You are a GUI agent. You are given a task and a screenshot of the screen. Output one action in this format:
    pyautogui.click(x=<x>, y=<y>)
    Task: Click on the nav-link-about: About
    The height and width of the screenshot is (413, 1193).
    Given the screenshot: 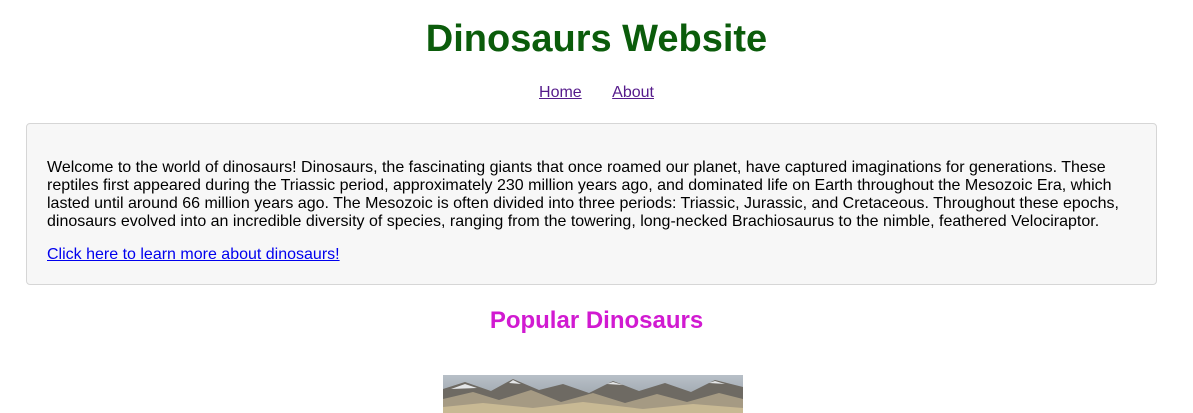 What is the action you would take?
    pyautogui.click(x=633, y=93)
    